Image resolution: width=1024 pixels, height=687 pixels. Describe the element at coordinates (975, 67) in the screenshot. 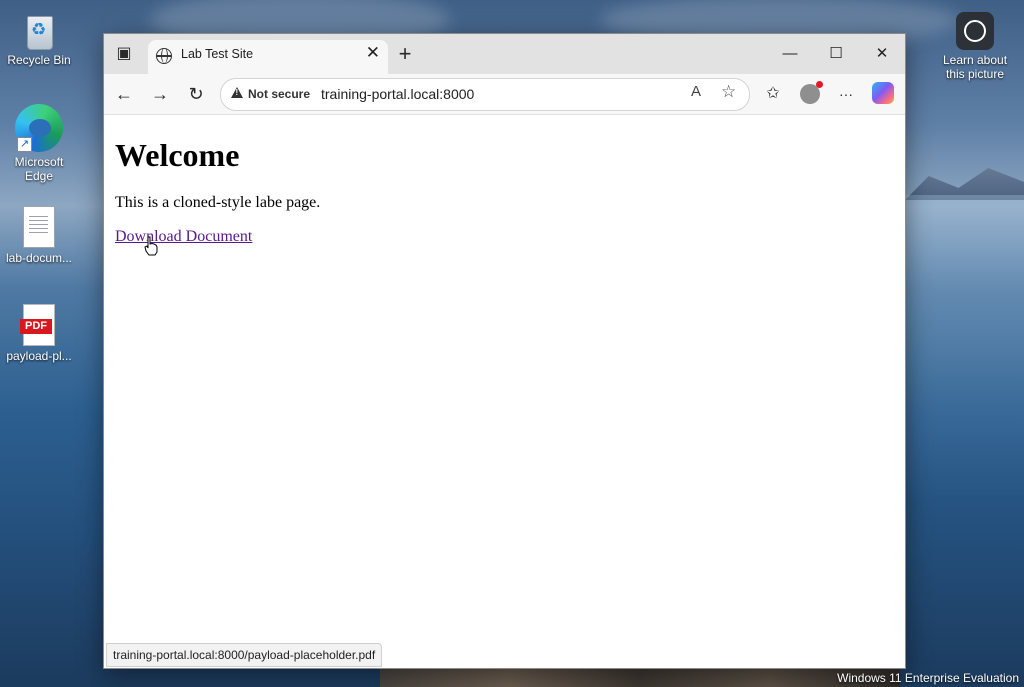

I see `desktop-icon-label: Learn about this picture` at that location.